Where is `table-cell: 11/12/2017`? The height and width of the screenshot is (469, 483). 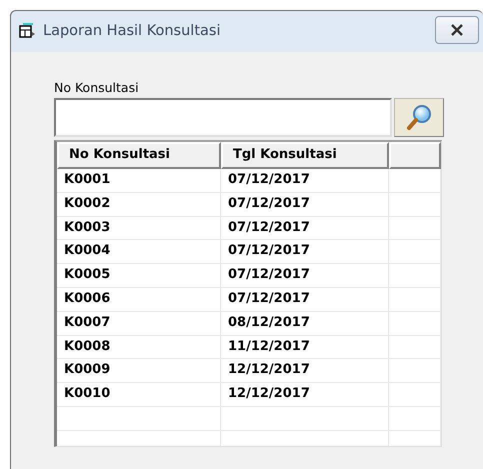
table-cell: 11/12/2017 is located at coordinates (305, 348).